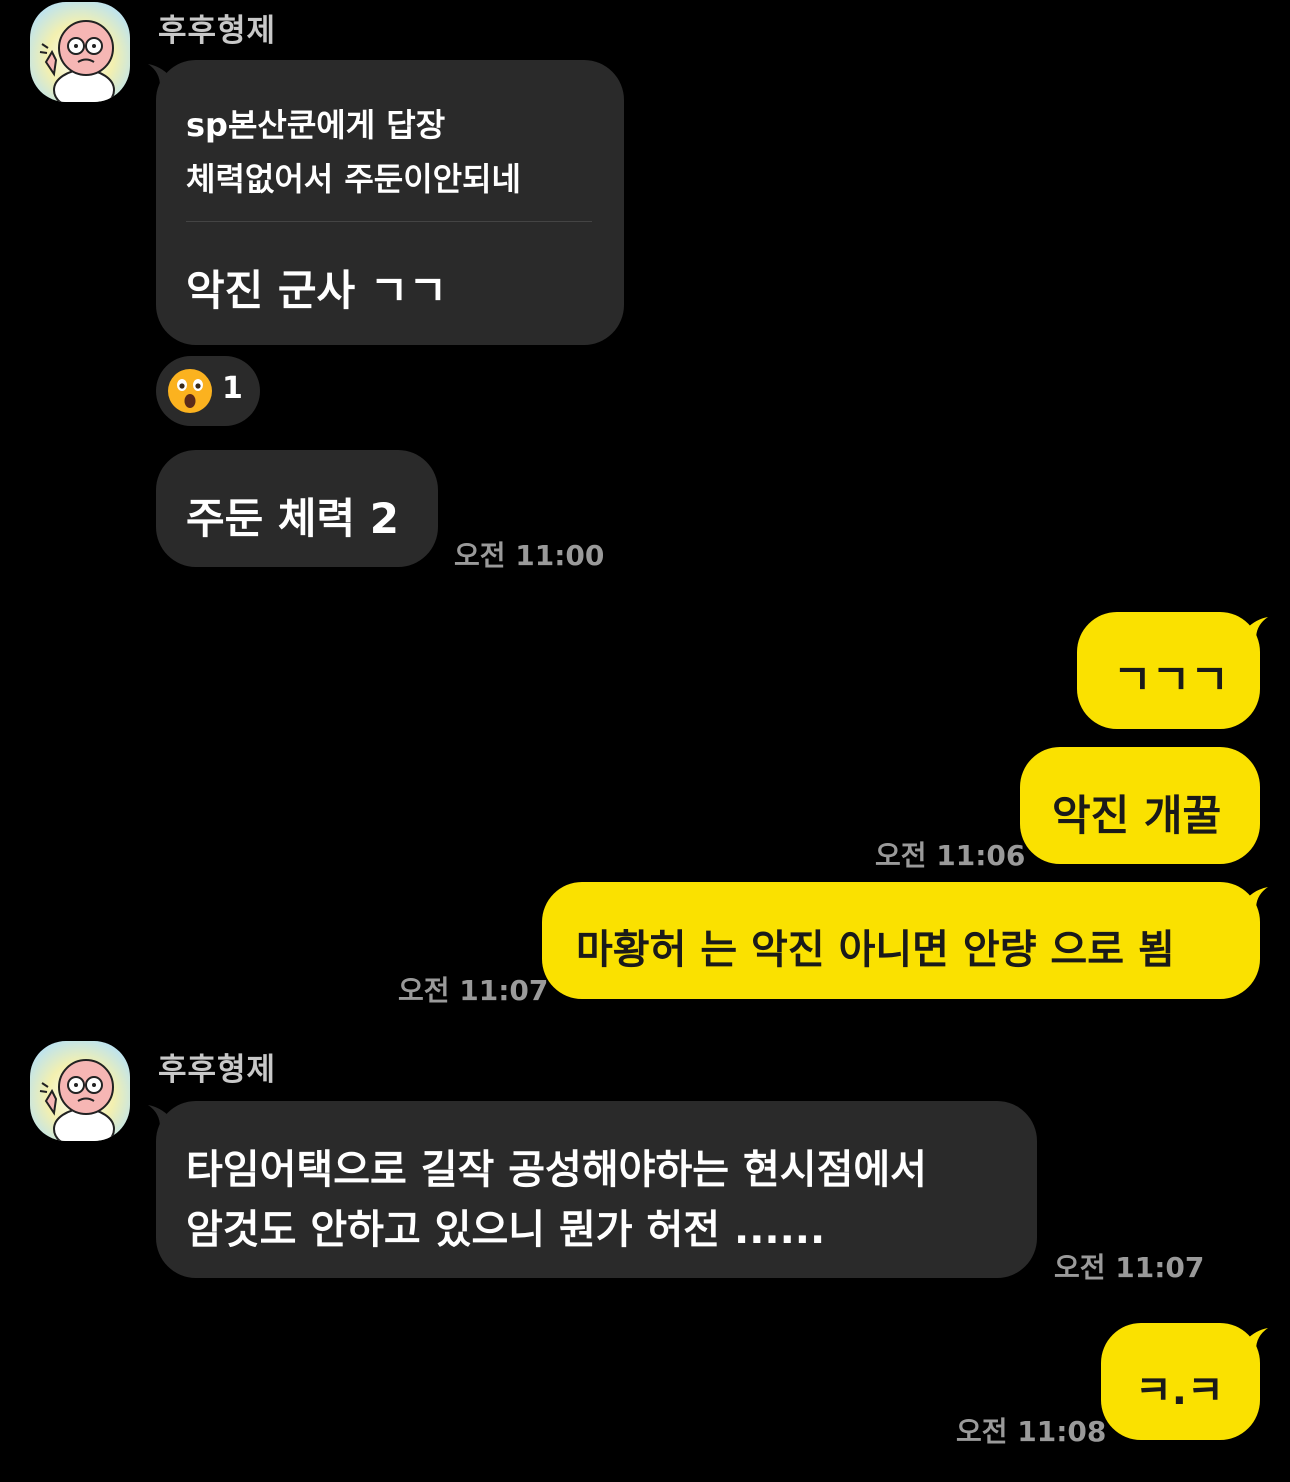  I want to click on quoted-message-text: 체력없어서 주둔이안되네, so click(353, 179).